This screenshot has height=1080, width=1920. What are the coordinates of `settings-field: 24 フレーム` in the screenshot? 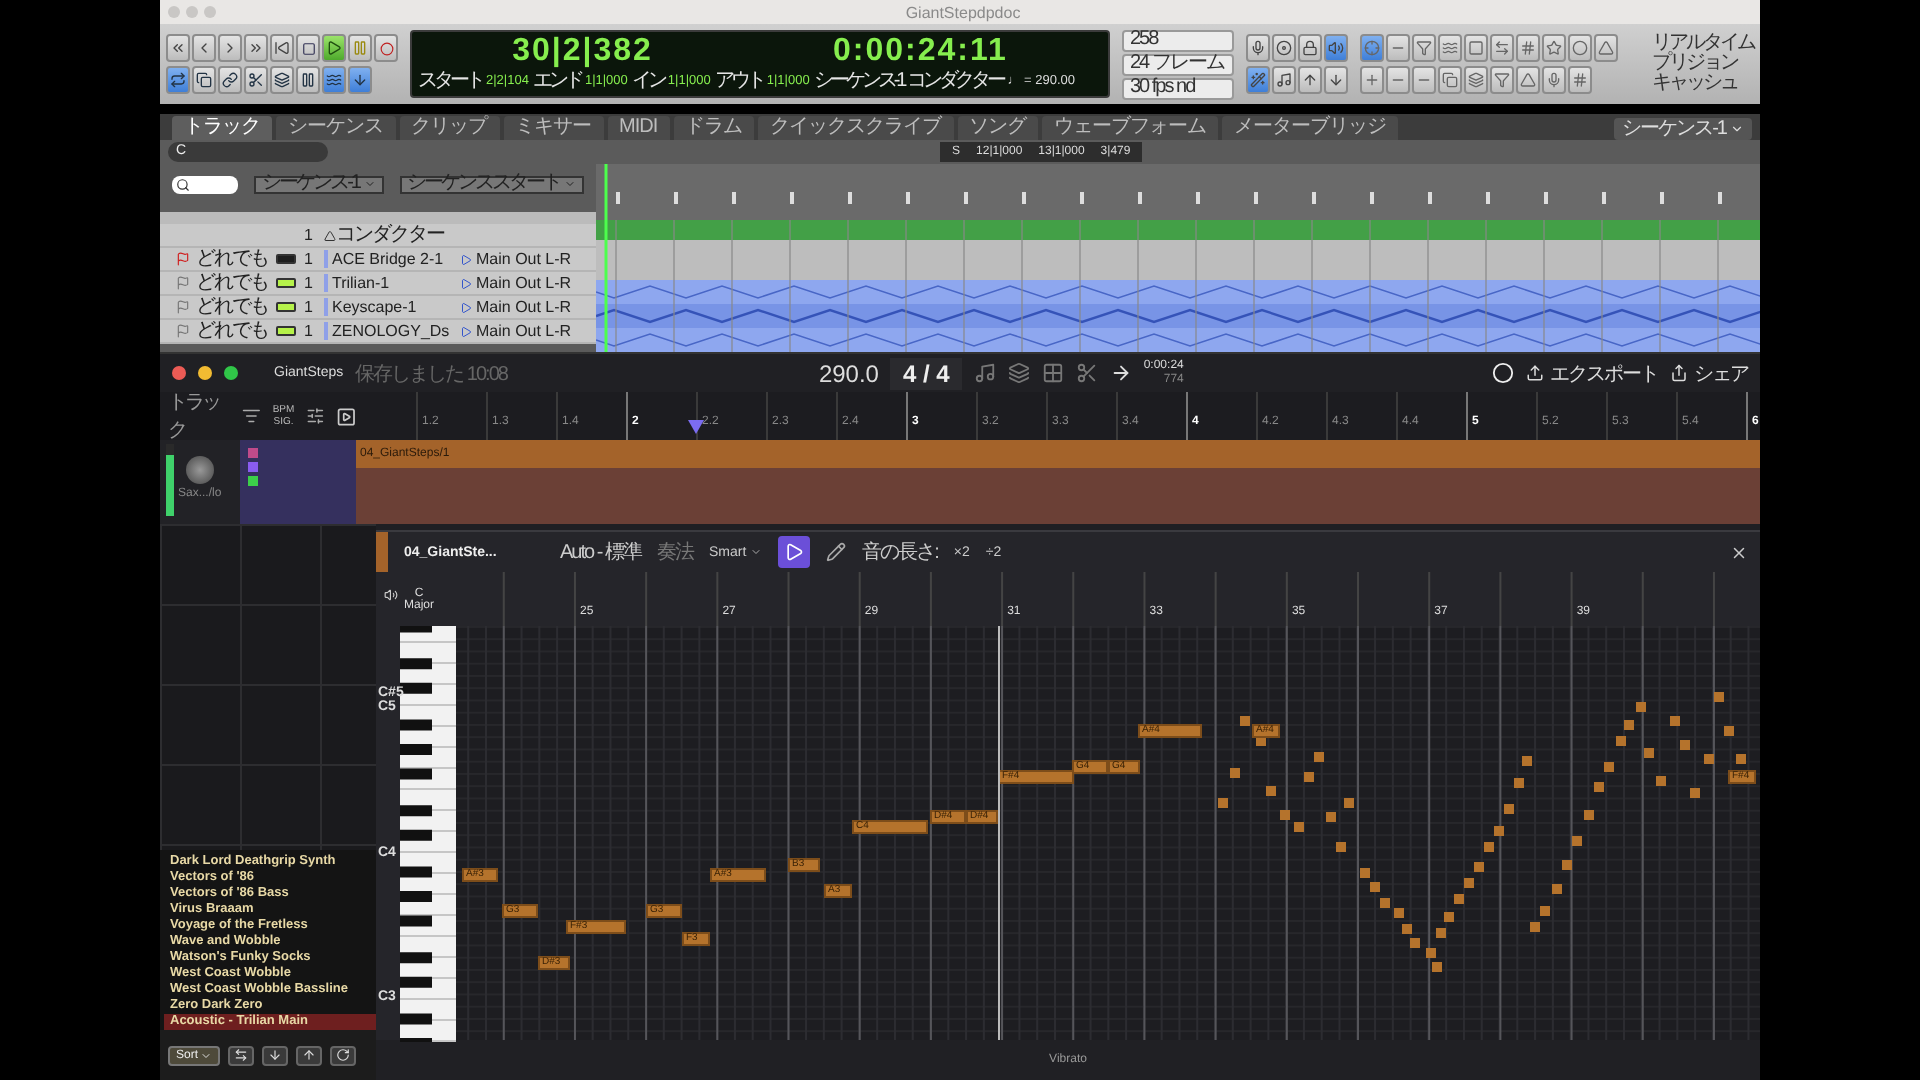 It's located at (1178, 64).